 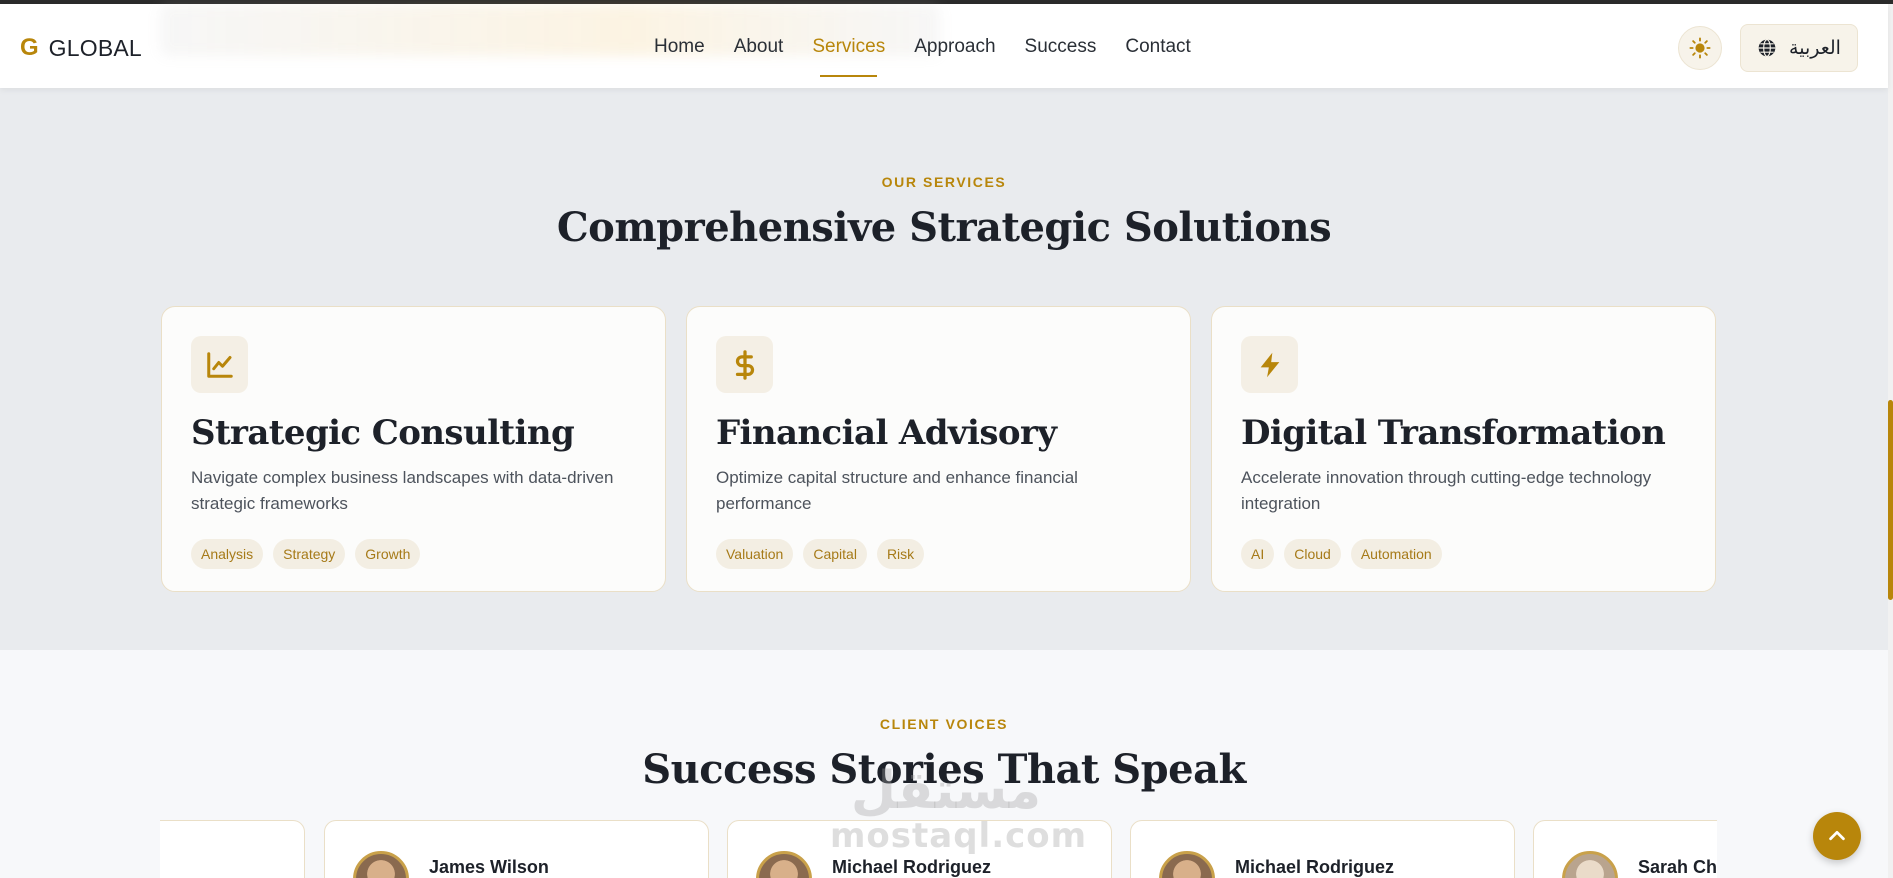 I want to click on language-switch-button: العربية, so click(x=1799, y=48).